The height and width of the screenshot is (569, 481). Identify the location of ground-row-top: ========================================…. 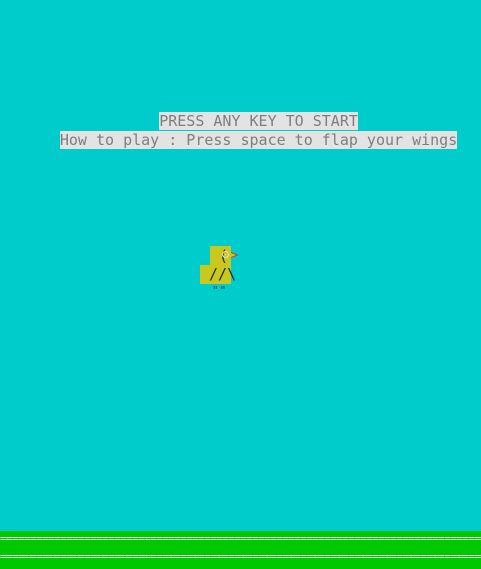
(240, 539).